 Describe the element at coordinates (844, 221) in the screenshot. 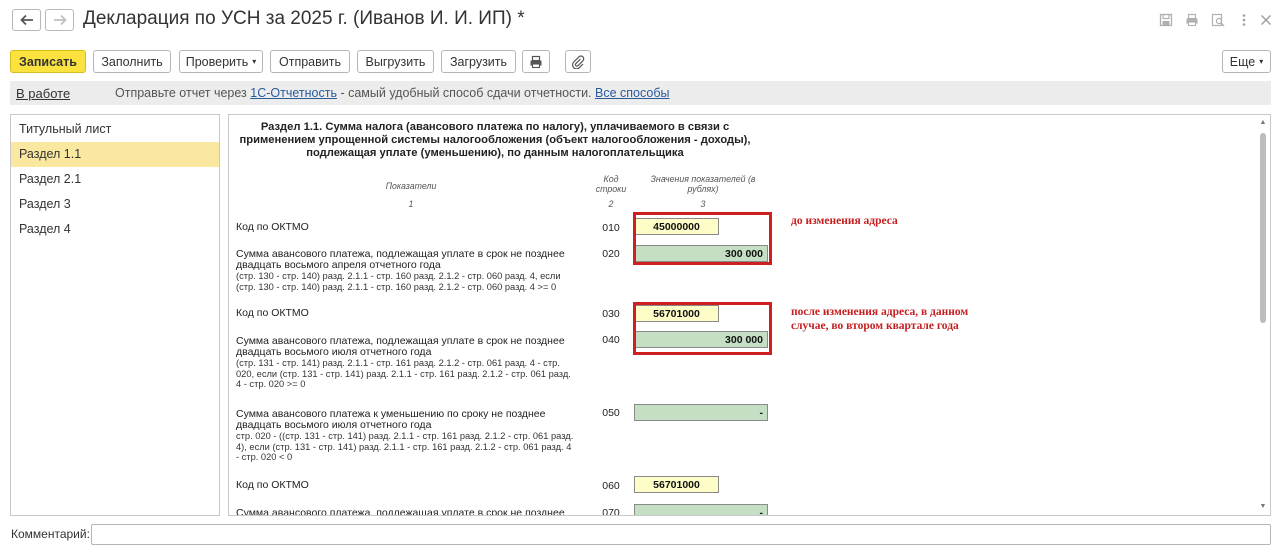

I see `annotation-before: до изменения адреса` at that location.